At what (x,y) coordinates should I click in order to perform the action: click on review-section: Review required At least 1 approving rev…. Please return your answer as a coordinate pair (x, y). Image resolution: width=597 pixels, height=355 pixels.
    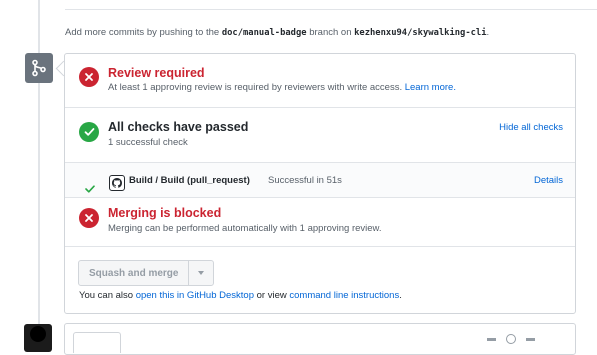
    Looking at the image, I should click on (320, 81).